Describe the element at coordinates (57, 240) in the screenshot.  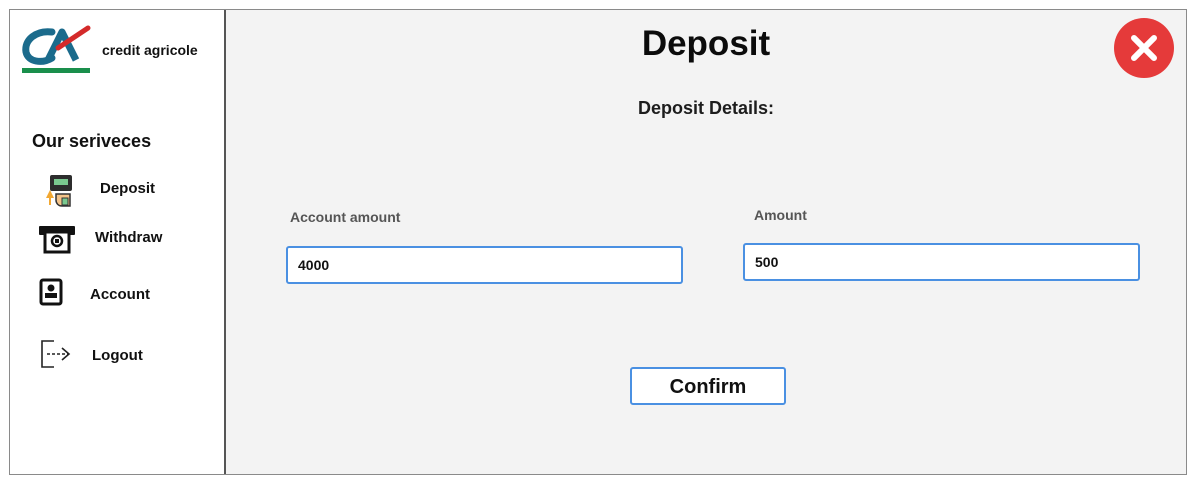
I see `atm-withdraw-icon` at that location.